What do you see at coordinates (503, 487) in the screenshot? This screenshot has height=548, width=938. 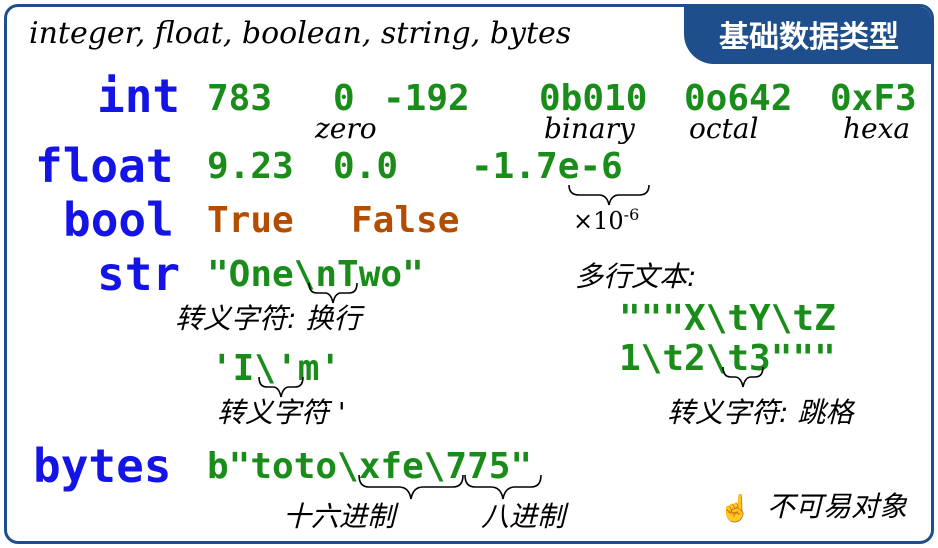 I see `brace-oct` at bounding box center [503, 487].